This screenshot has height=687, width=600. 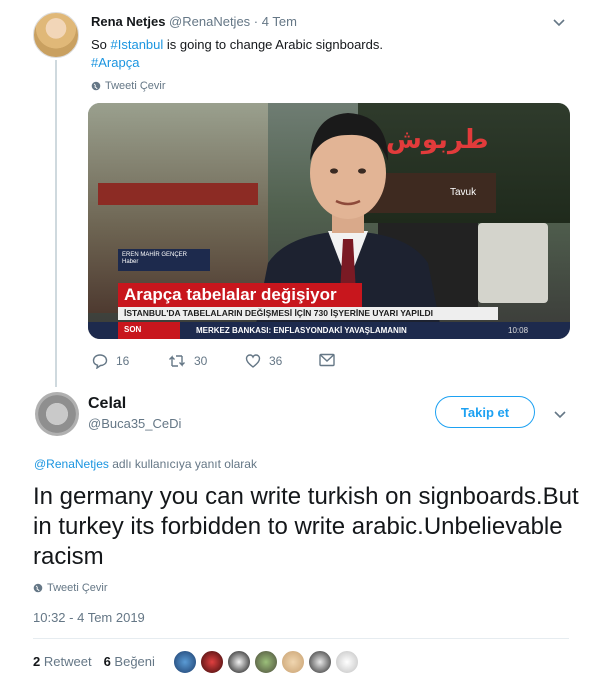 I want to click on ticker-label: SON, so click(x=149, y=330).